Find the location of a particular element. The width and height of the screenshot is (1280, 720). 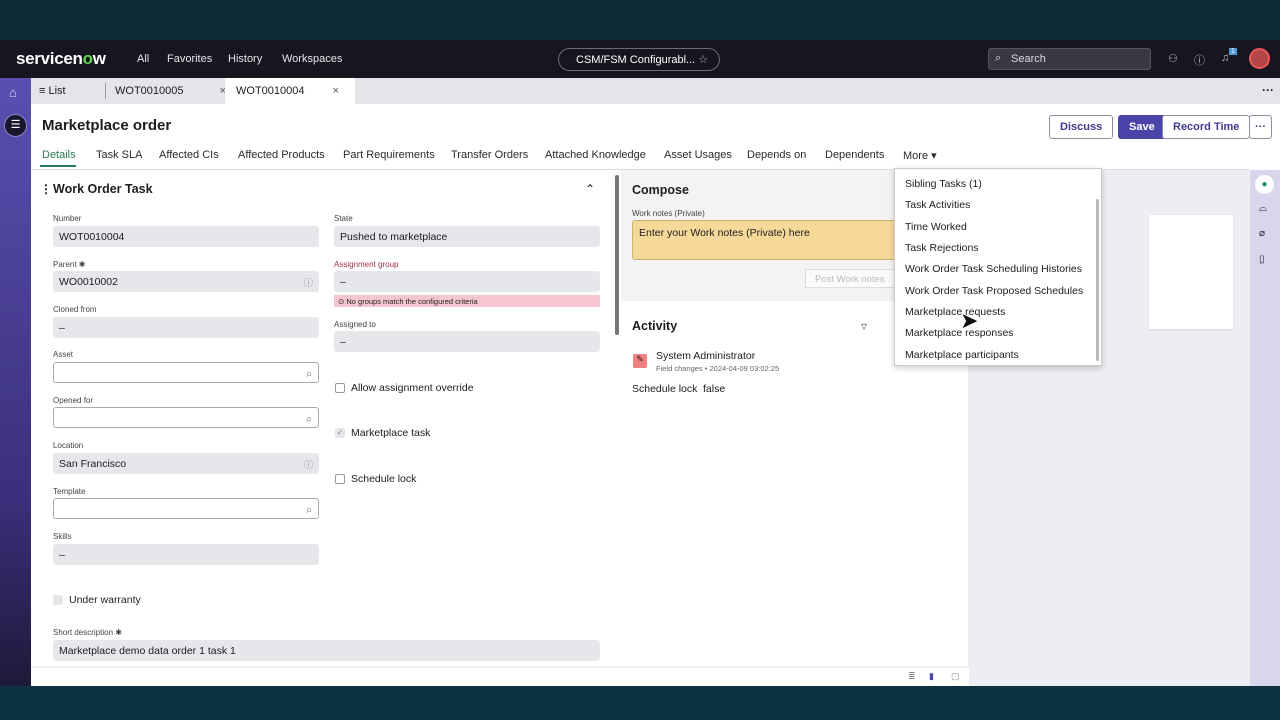

notification-badge: 1 is located at coordinates (1233, 51).